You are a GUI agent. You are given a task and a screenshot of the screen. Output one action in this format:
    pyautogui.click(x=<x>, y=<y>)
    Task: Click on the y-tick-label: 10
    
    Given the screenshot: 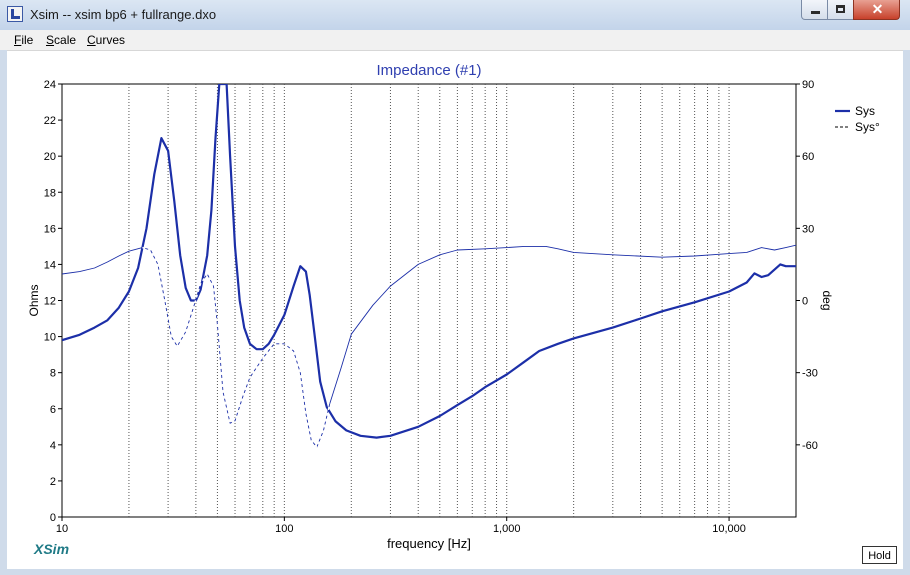 What is the action you would take?
    pyautogui.click(x=50, y=338)
    